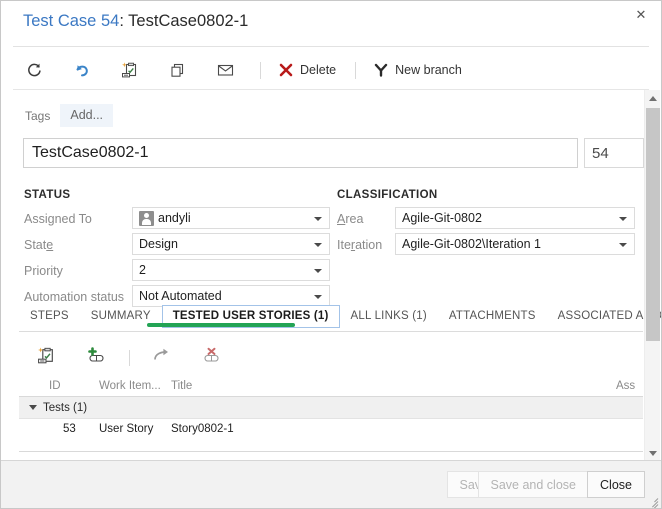  I want to click on priority-value: 2, so click(142, 270).